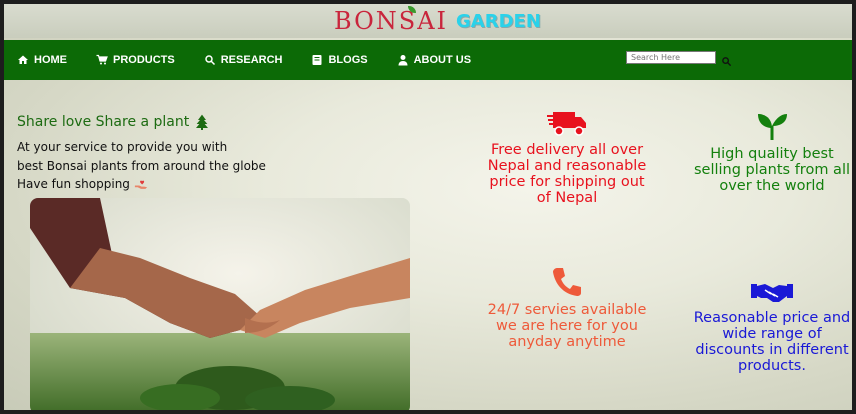  Describe the element at coordinates (348, 60) in the screenshot. I see `nav-item-label: BLOGS` at that location.